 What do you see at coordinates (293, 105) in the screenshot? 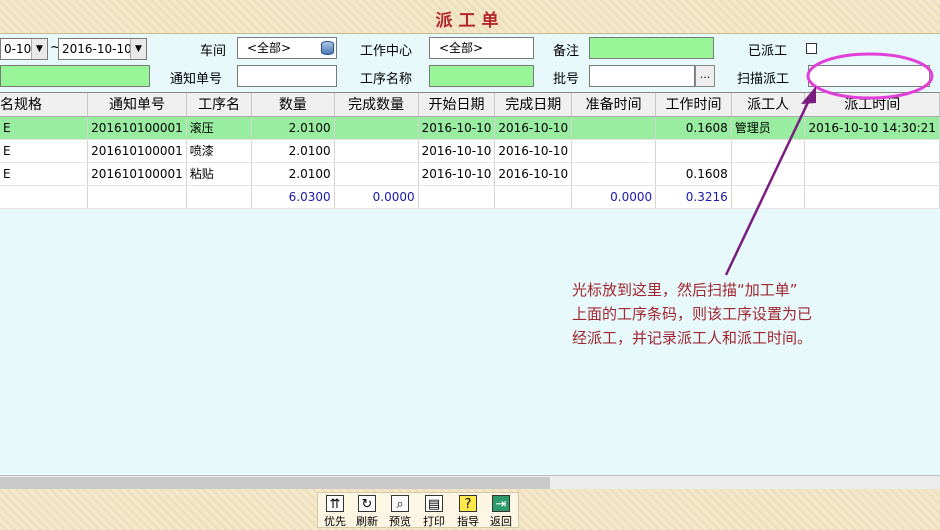
I see `column-header: 数量` at bounding box center [293, 105].